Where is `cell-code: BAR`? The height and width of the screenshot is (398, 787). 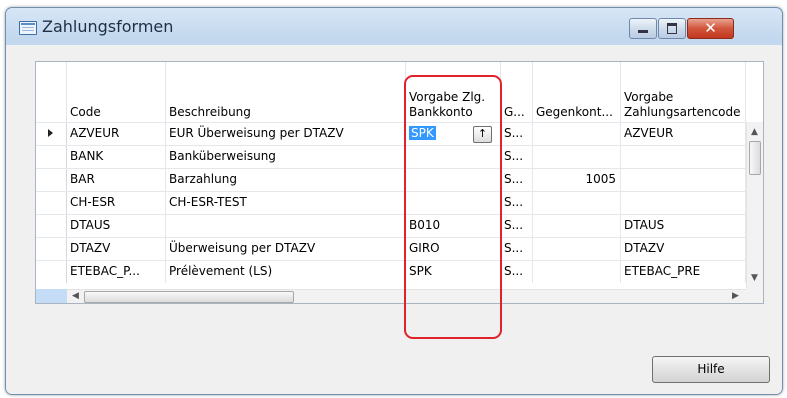
cell-code: BAR is located at coordinates (116, 180).